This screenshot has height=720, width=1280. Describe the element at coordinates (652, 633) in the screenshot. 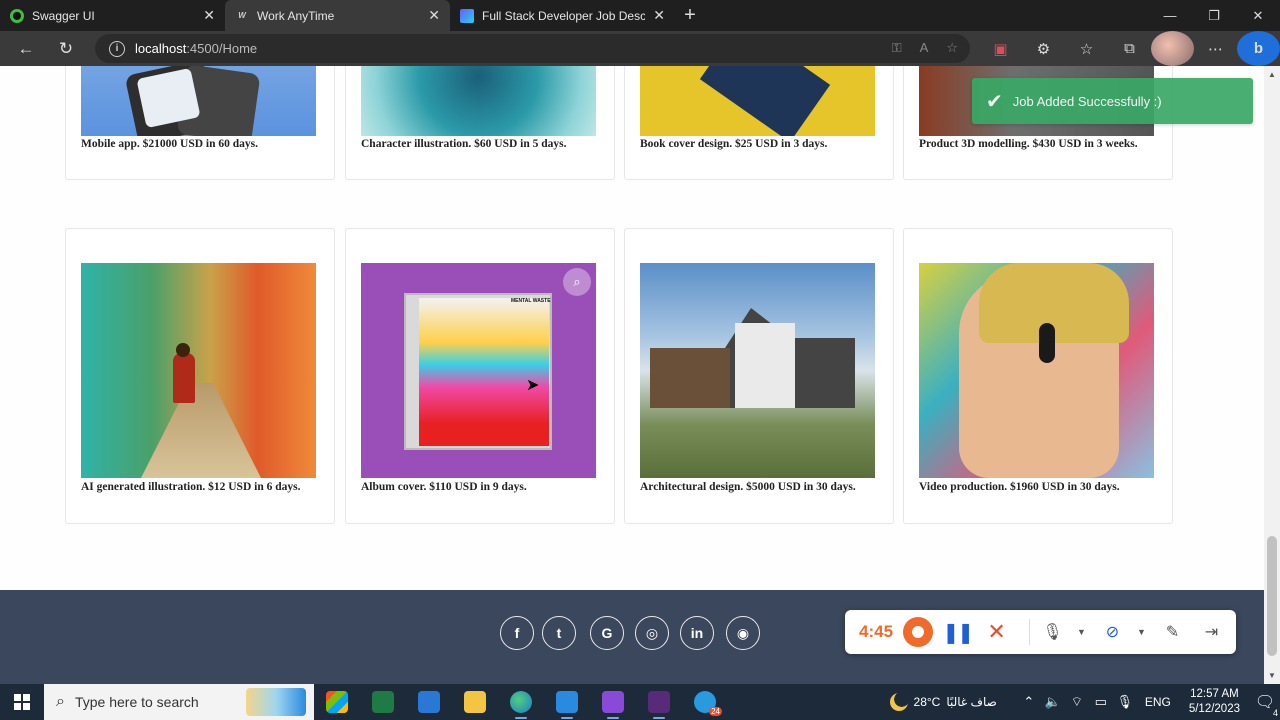

I see `instagram-icon: ◎` at that location.